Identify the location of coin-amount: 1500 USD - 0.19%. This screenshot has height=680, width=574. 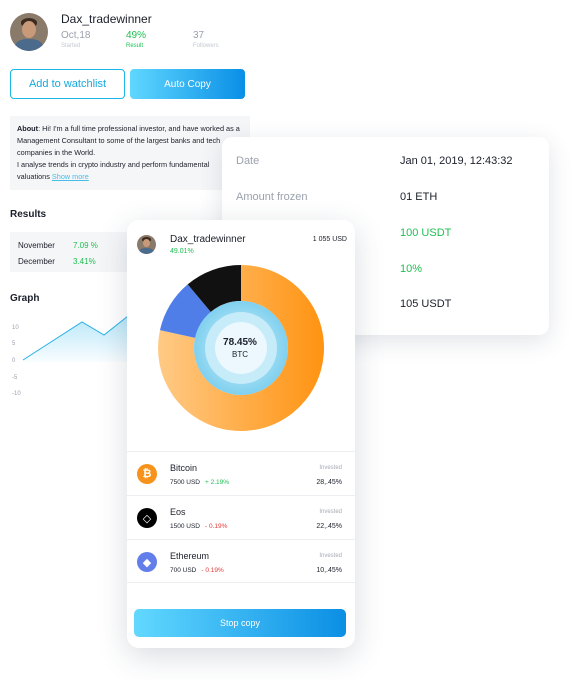
(199, 526).